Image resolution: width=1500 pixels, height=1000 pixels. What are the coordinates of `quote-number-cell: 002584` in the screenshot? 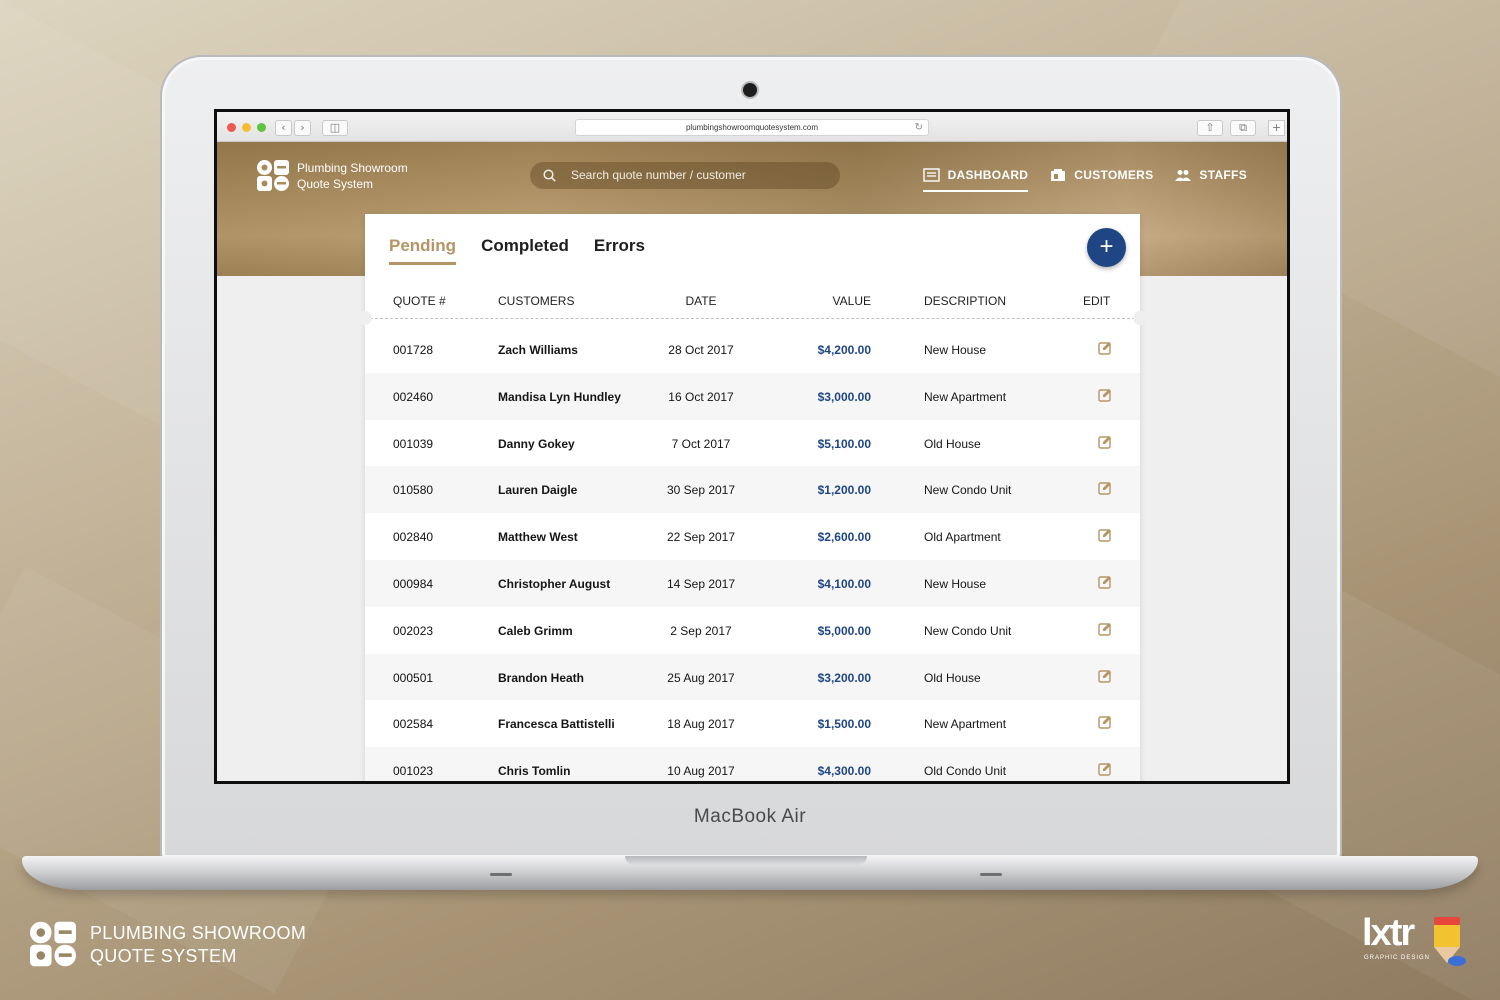 It's located at (413, 724).